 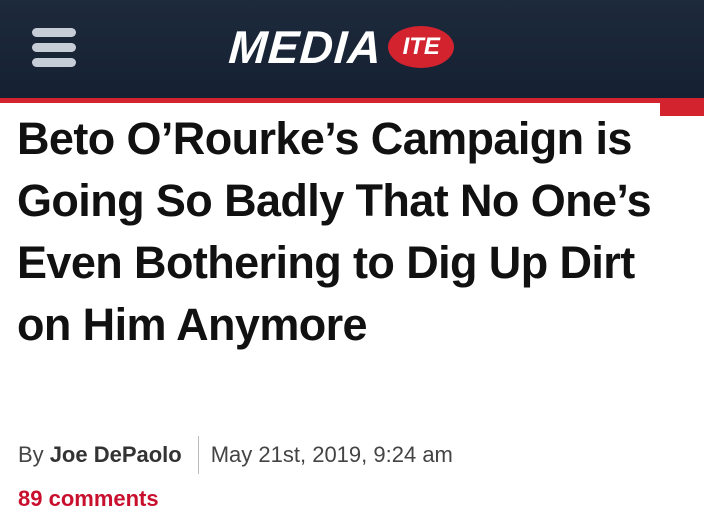 I want to click on author-link: Joe DePaolo, so click(x=116, y=455).